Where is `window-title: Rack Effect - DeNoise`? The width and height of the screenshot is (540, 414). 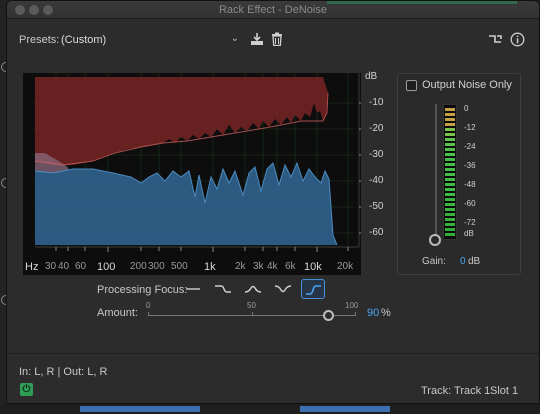
window-title: Rack Effect - DeNoise is located at coordinates (272, 10).